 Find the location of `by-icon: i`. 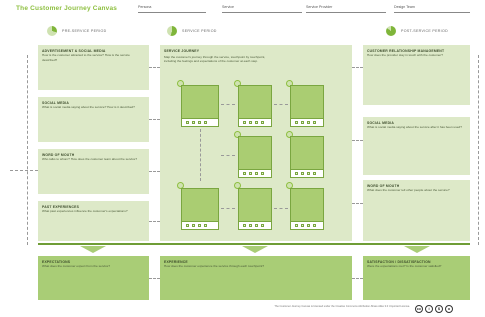

by-icon: i is located at coordinates (429, 309).